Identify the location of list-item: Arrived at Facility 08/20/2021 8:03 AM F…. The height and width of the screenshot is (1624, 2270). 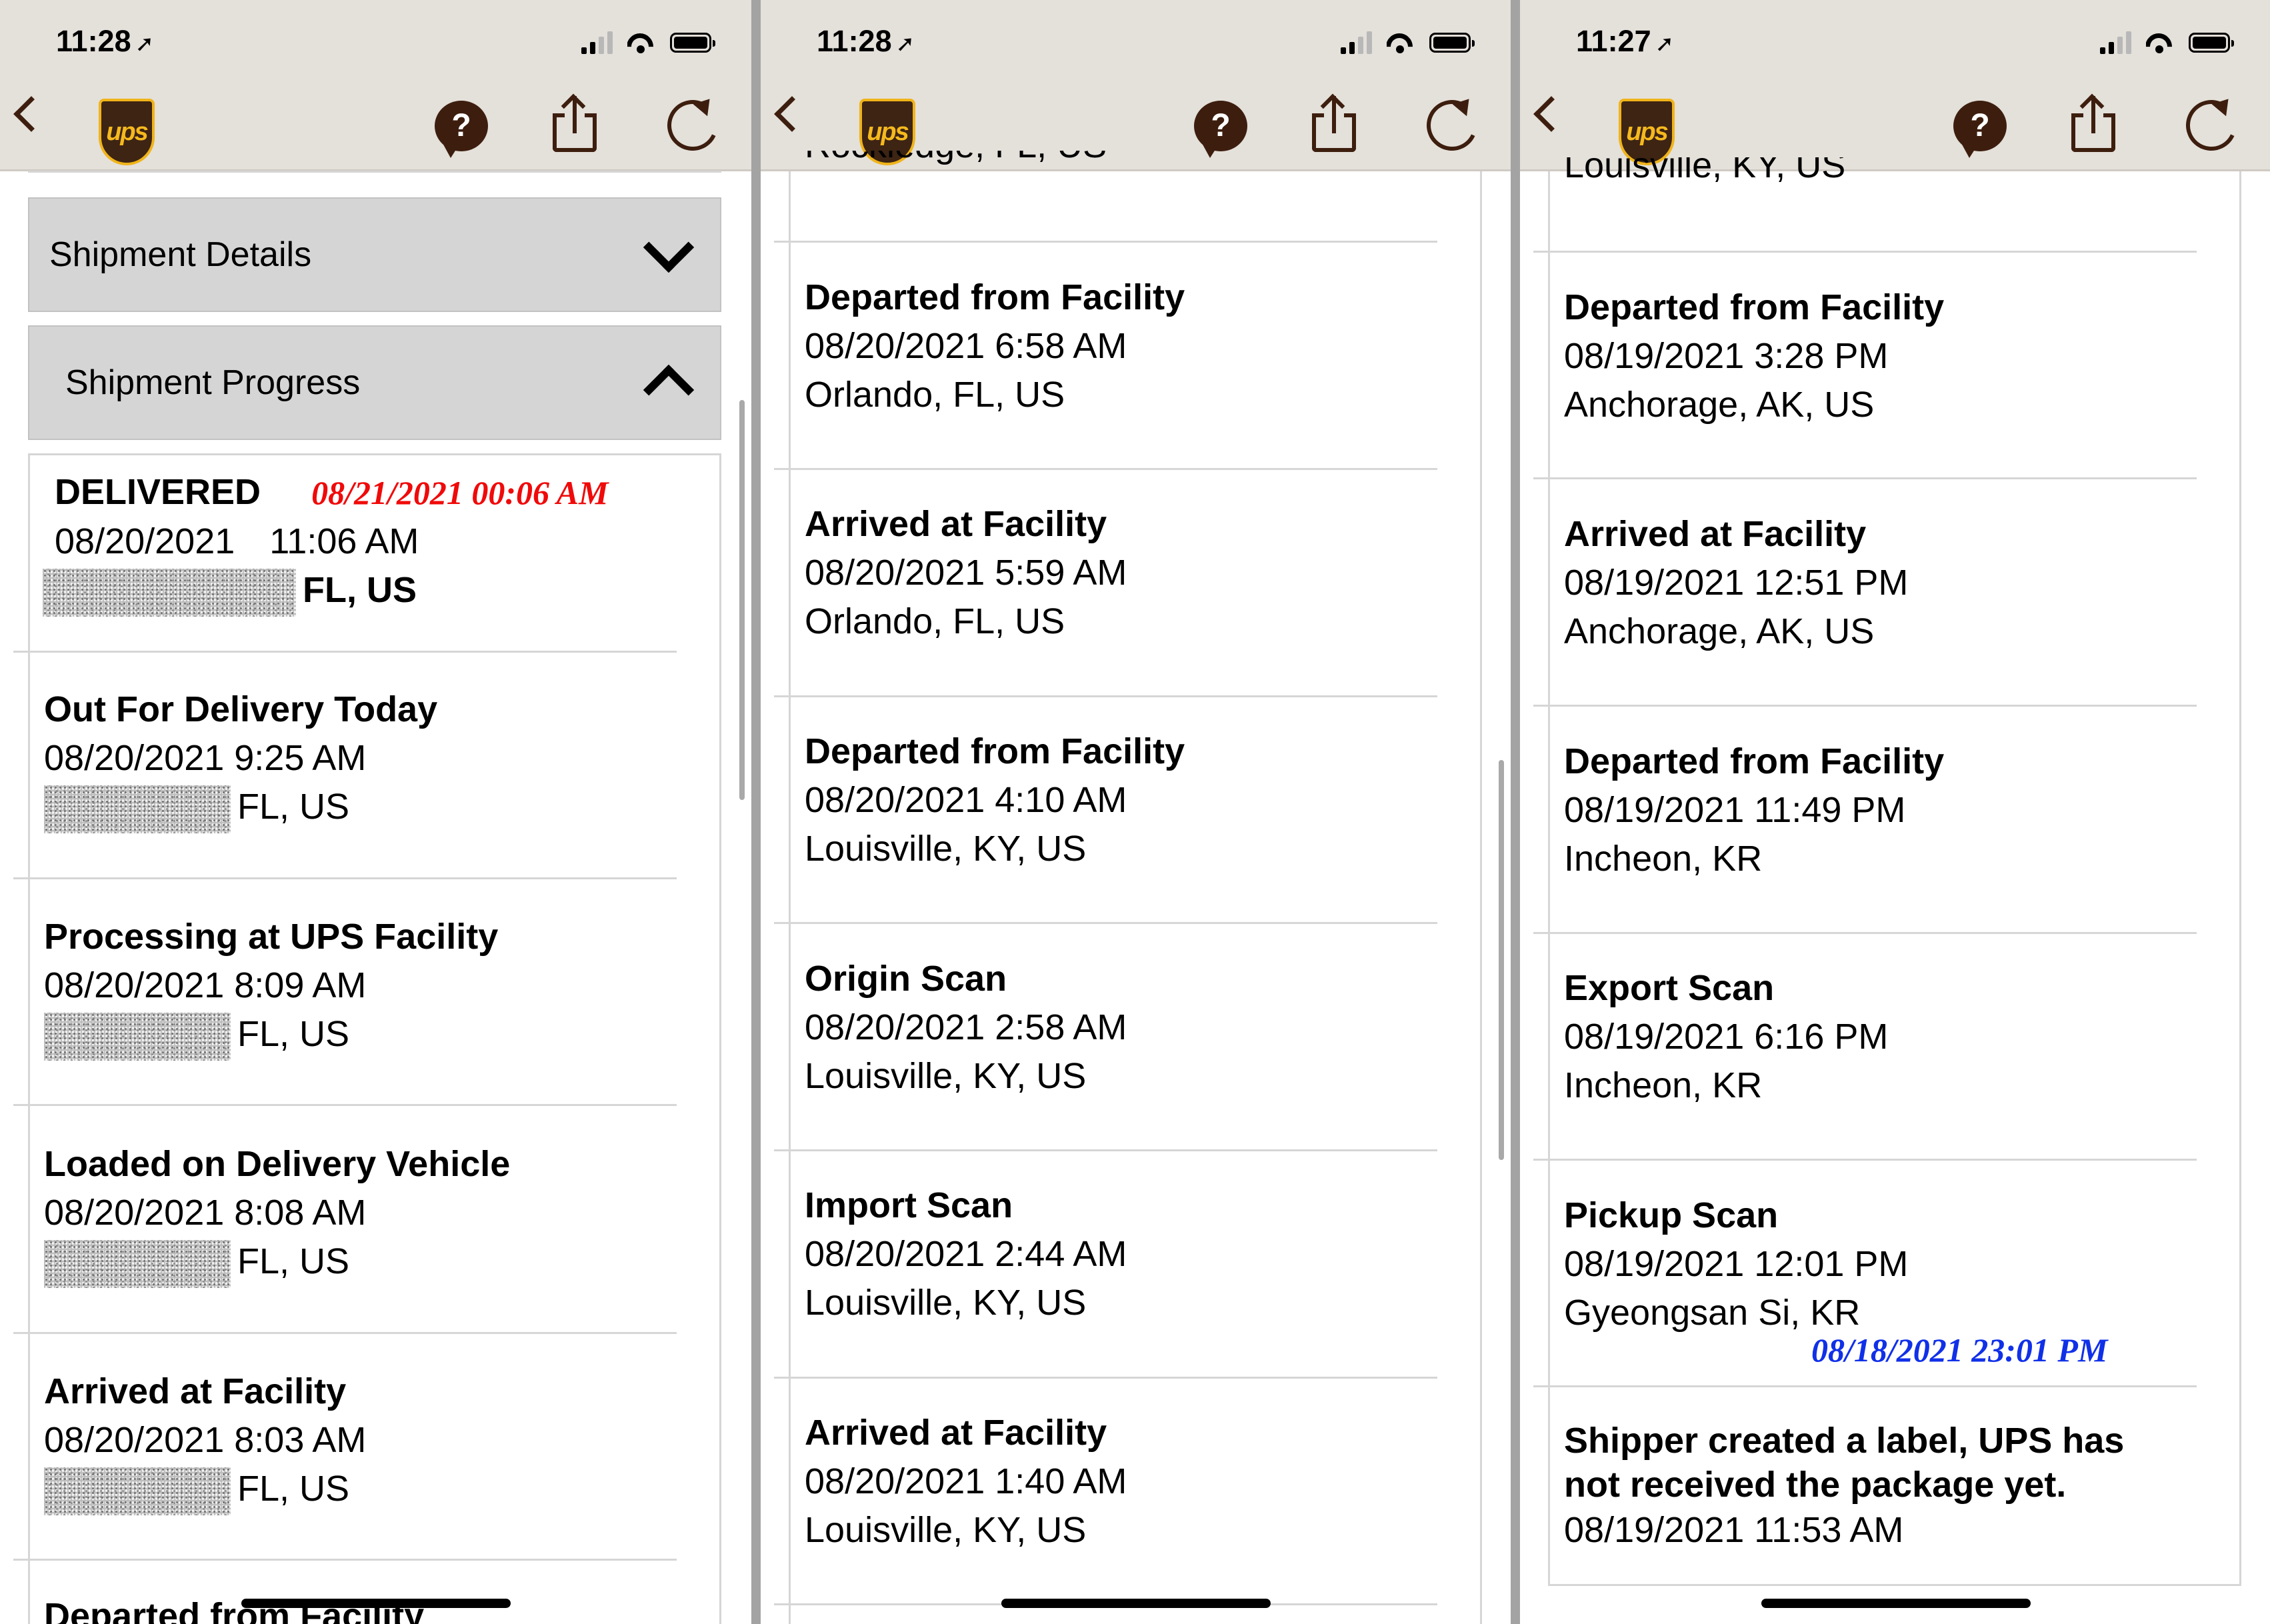
(205, 1441).